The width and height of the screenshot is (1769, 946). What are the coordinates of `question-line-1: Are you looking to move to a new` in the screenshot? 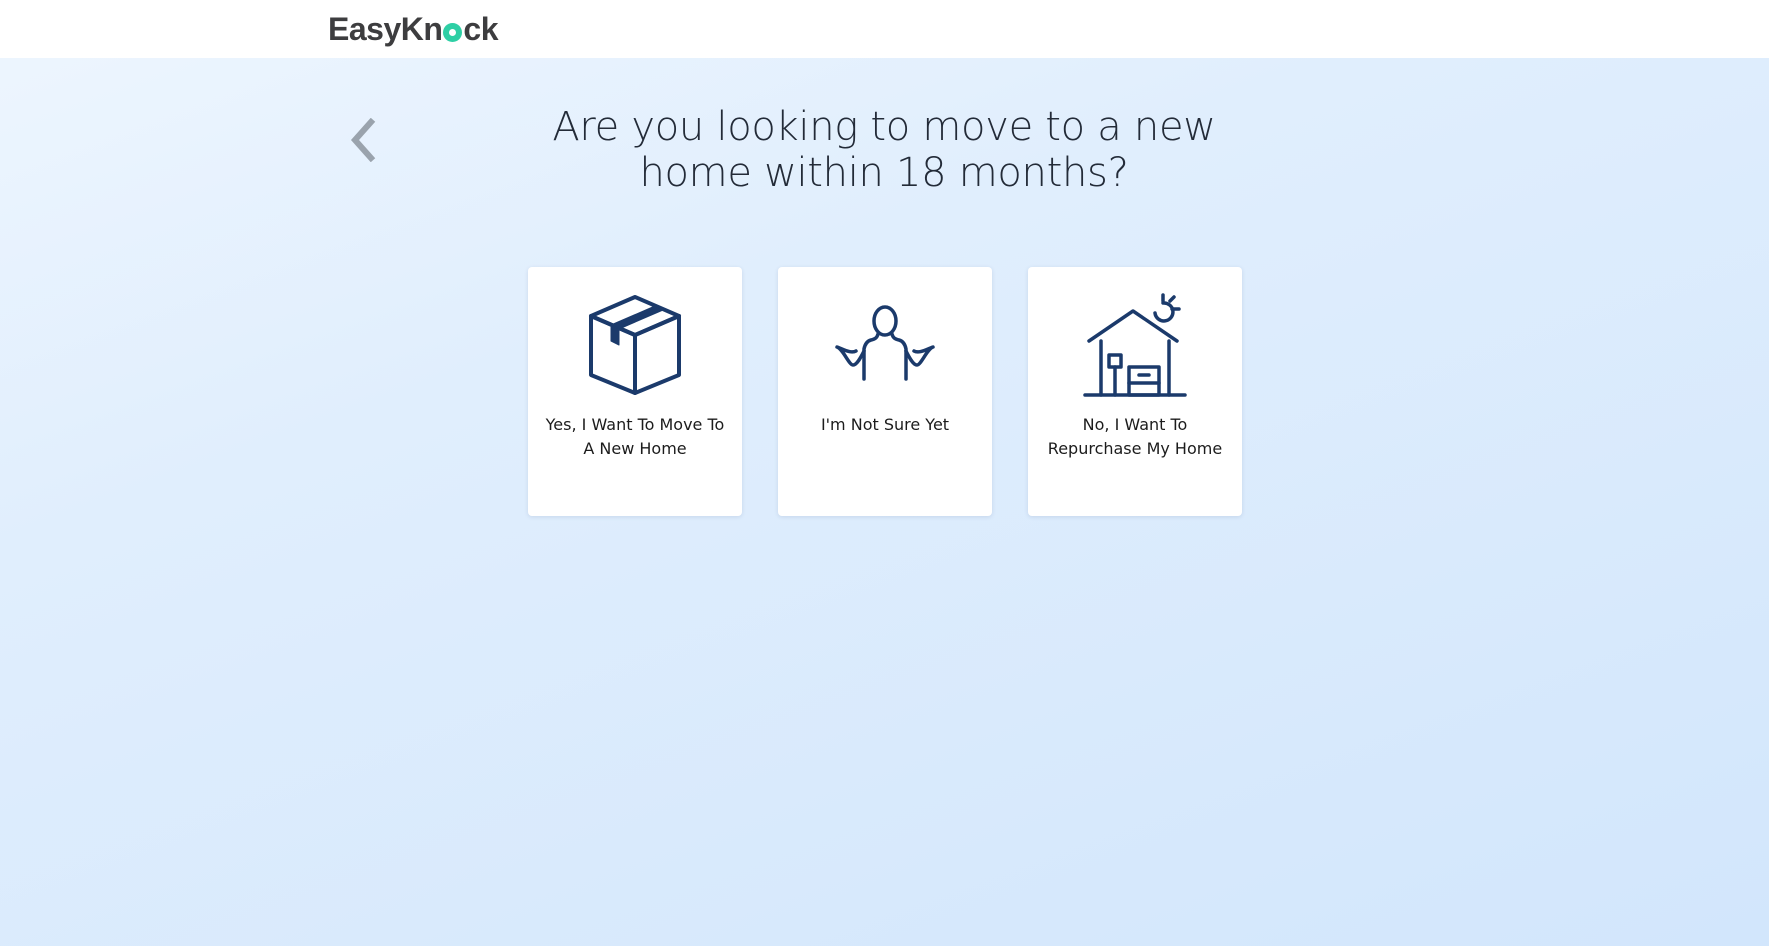 It's located at (884, 127).